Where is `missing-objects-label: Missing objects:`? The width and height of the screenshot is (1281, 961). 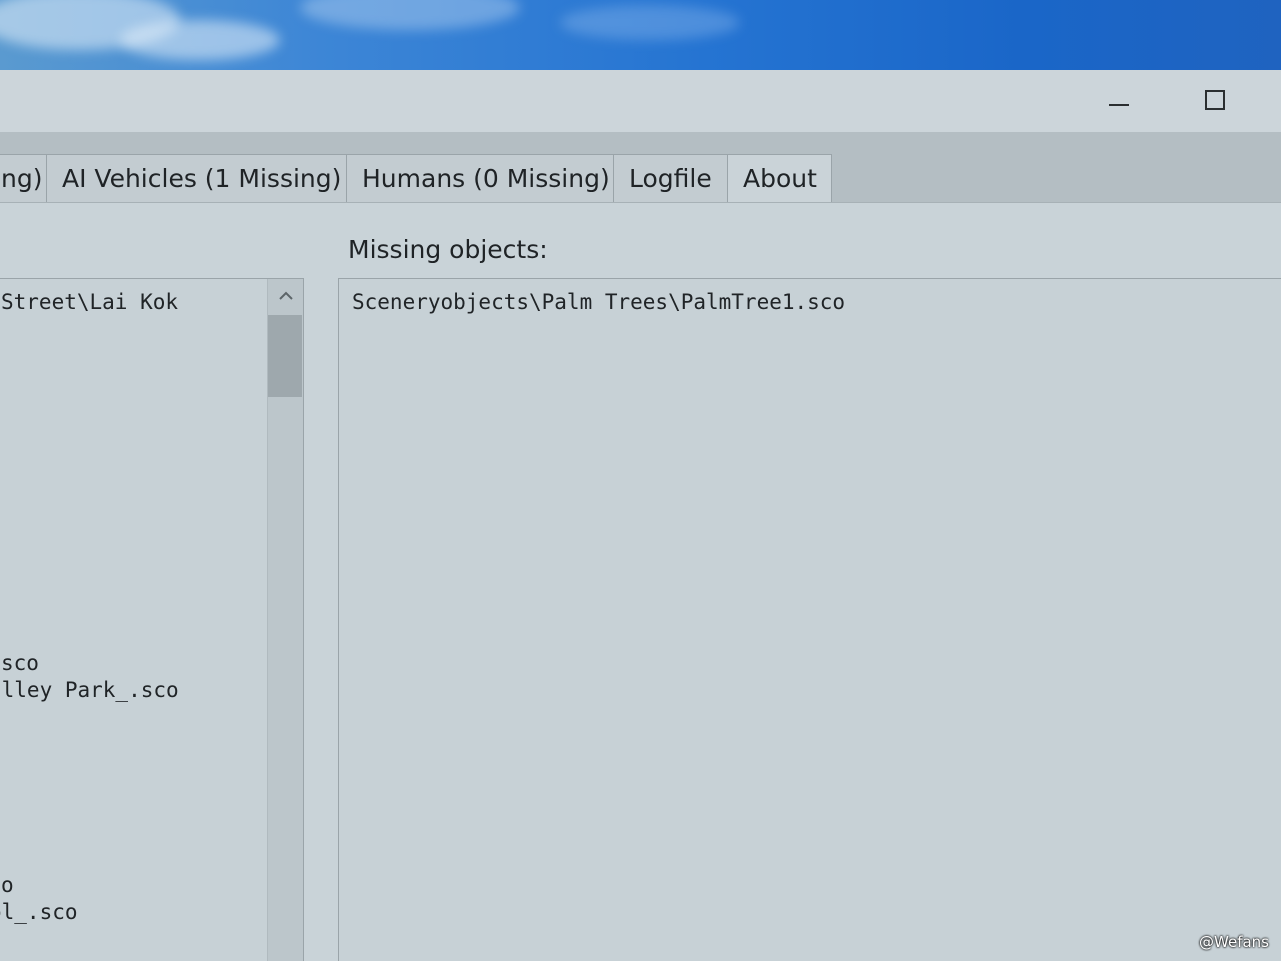 missing-objects-label: Missing objects: is located at coordinates (448, 249).